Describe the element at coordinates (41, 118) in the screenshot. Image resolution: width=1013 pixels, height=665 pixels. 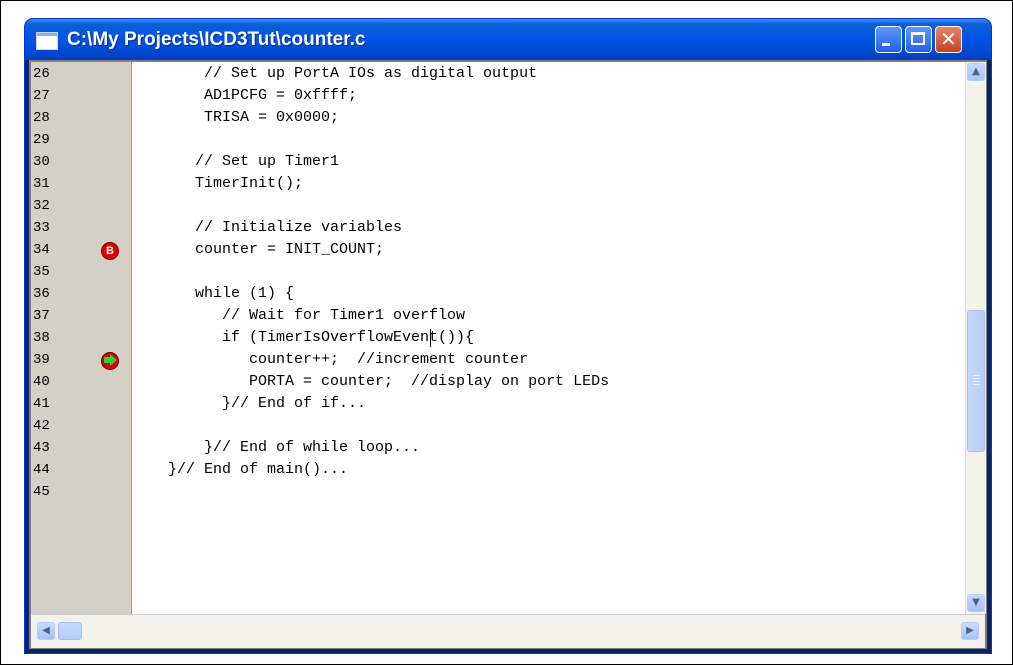
I see `line-number: 28` at that location.